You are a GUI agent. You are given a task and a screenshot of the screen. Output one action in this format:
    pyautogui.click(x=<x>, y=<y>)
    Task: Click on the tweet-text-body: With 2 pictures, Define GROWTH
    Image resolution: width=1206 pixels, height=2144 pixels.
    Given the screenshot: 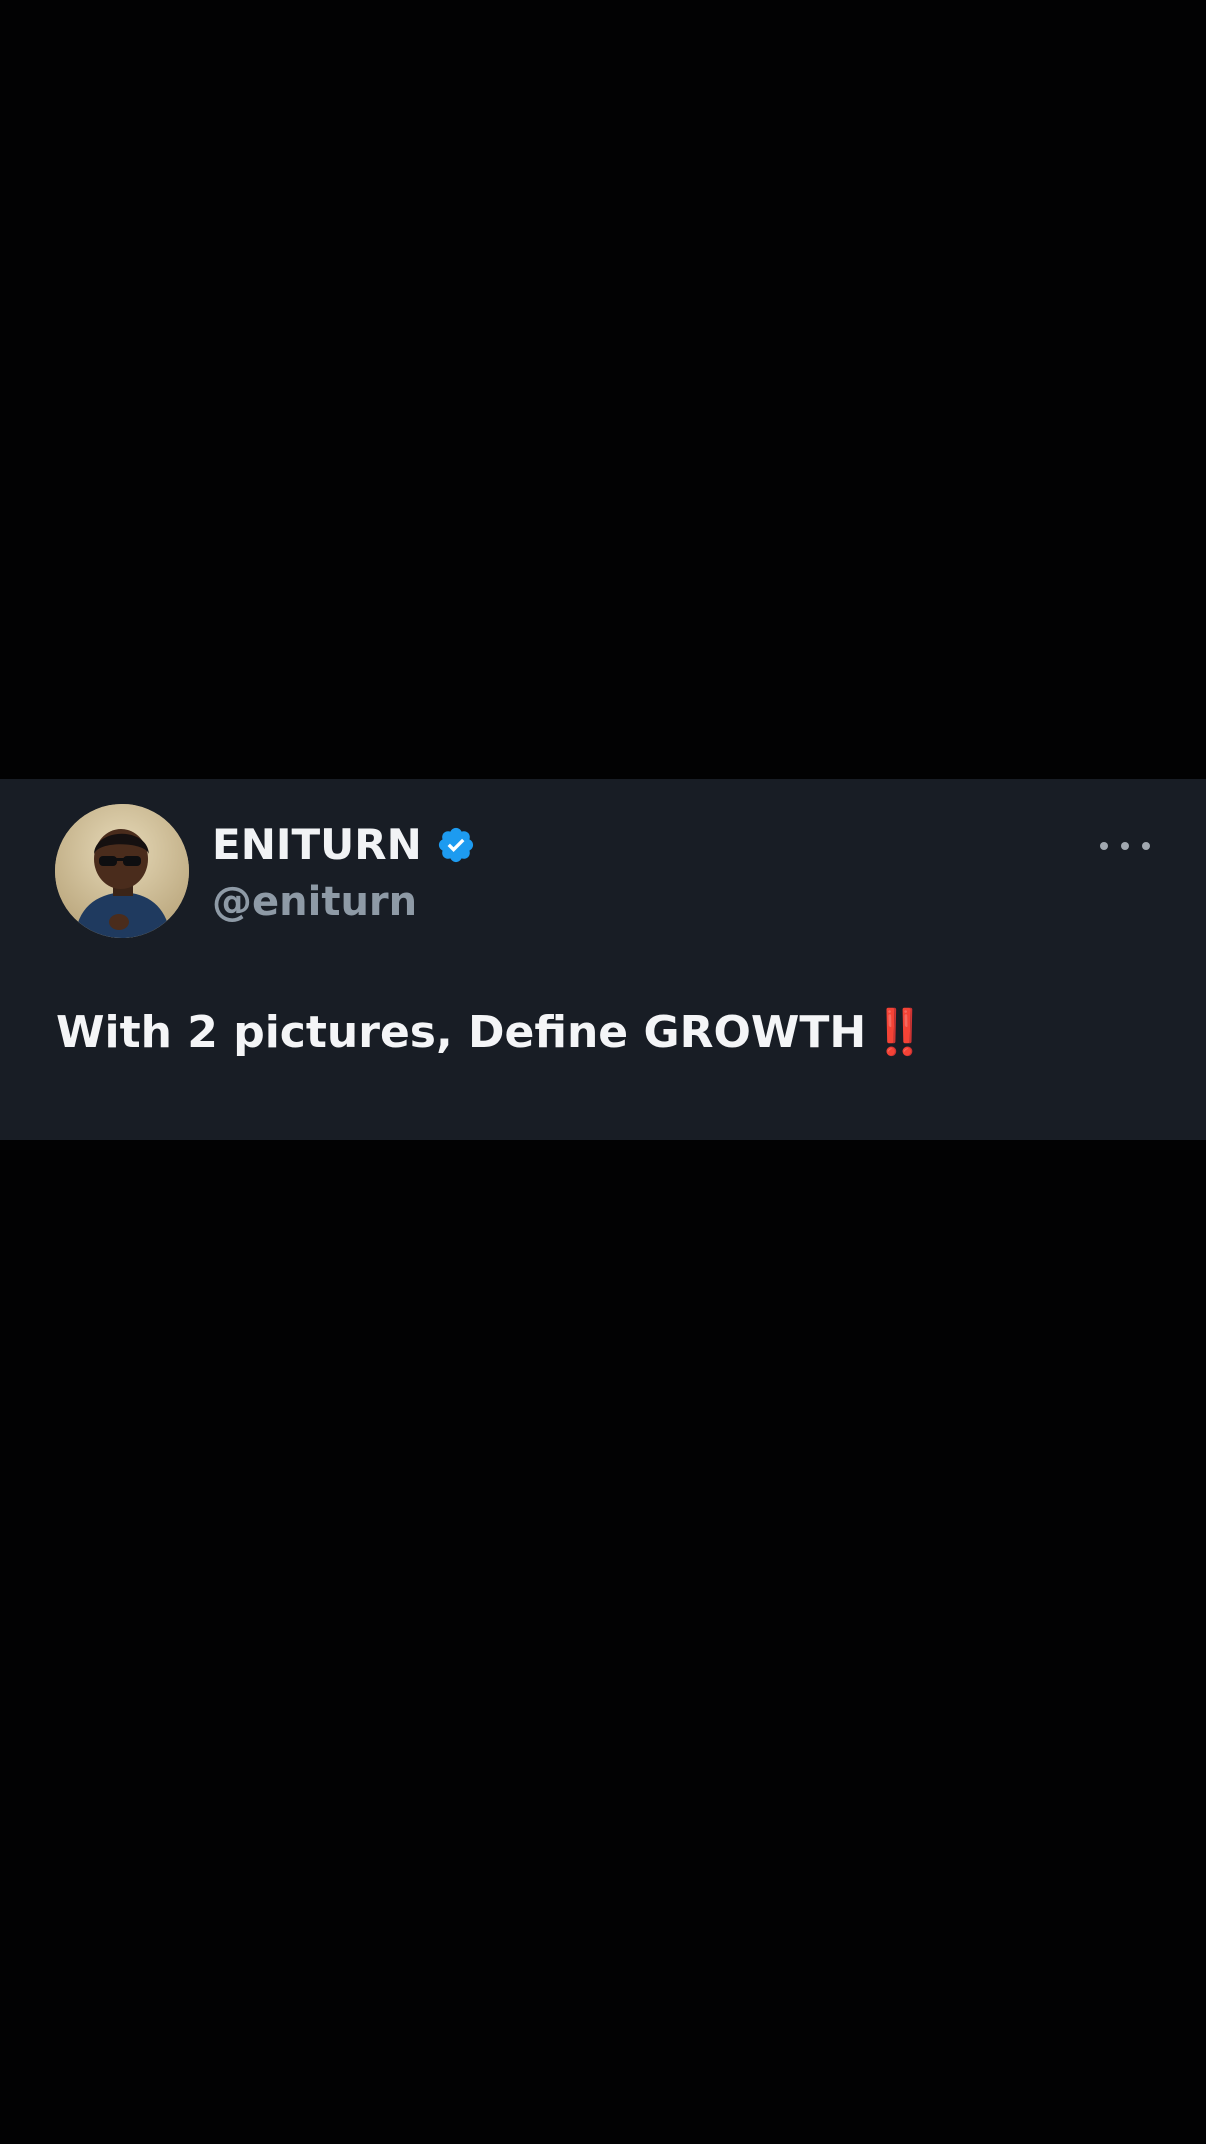 What is the action you would take?
    pyautogui.click(x=461, y=1032)
    